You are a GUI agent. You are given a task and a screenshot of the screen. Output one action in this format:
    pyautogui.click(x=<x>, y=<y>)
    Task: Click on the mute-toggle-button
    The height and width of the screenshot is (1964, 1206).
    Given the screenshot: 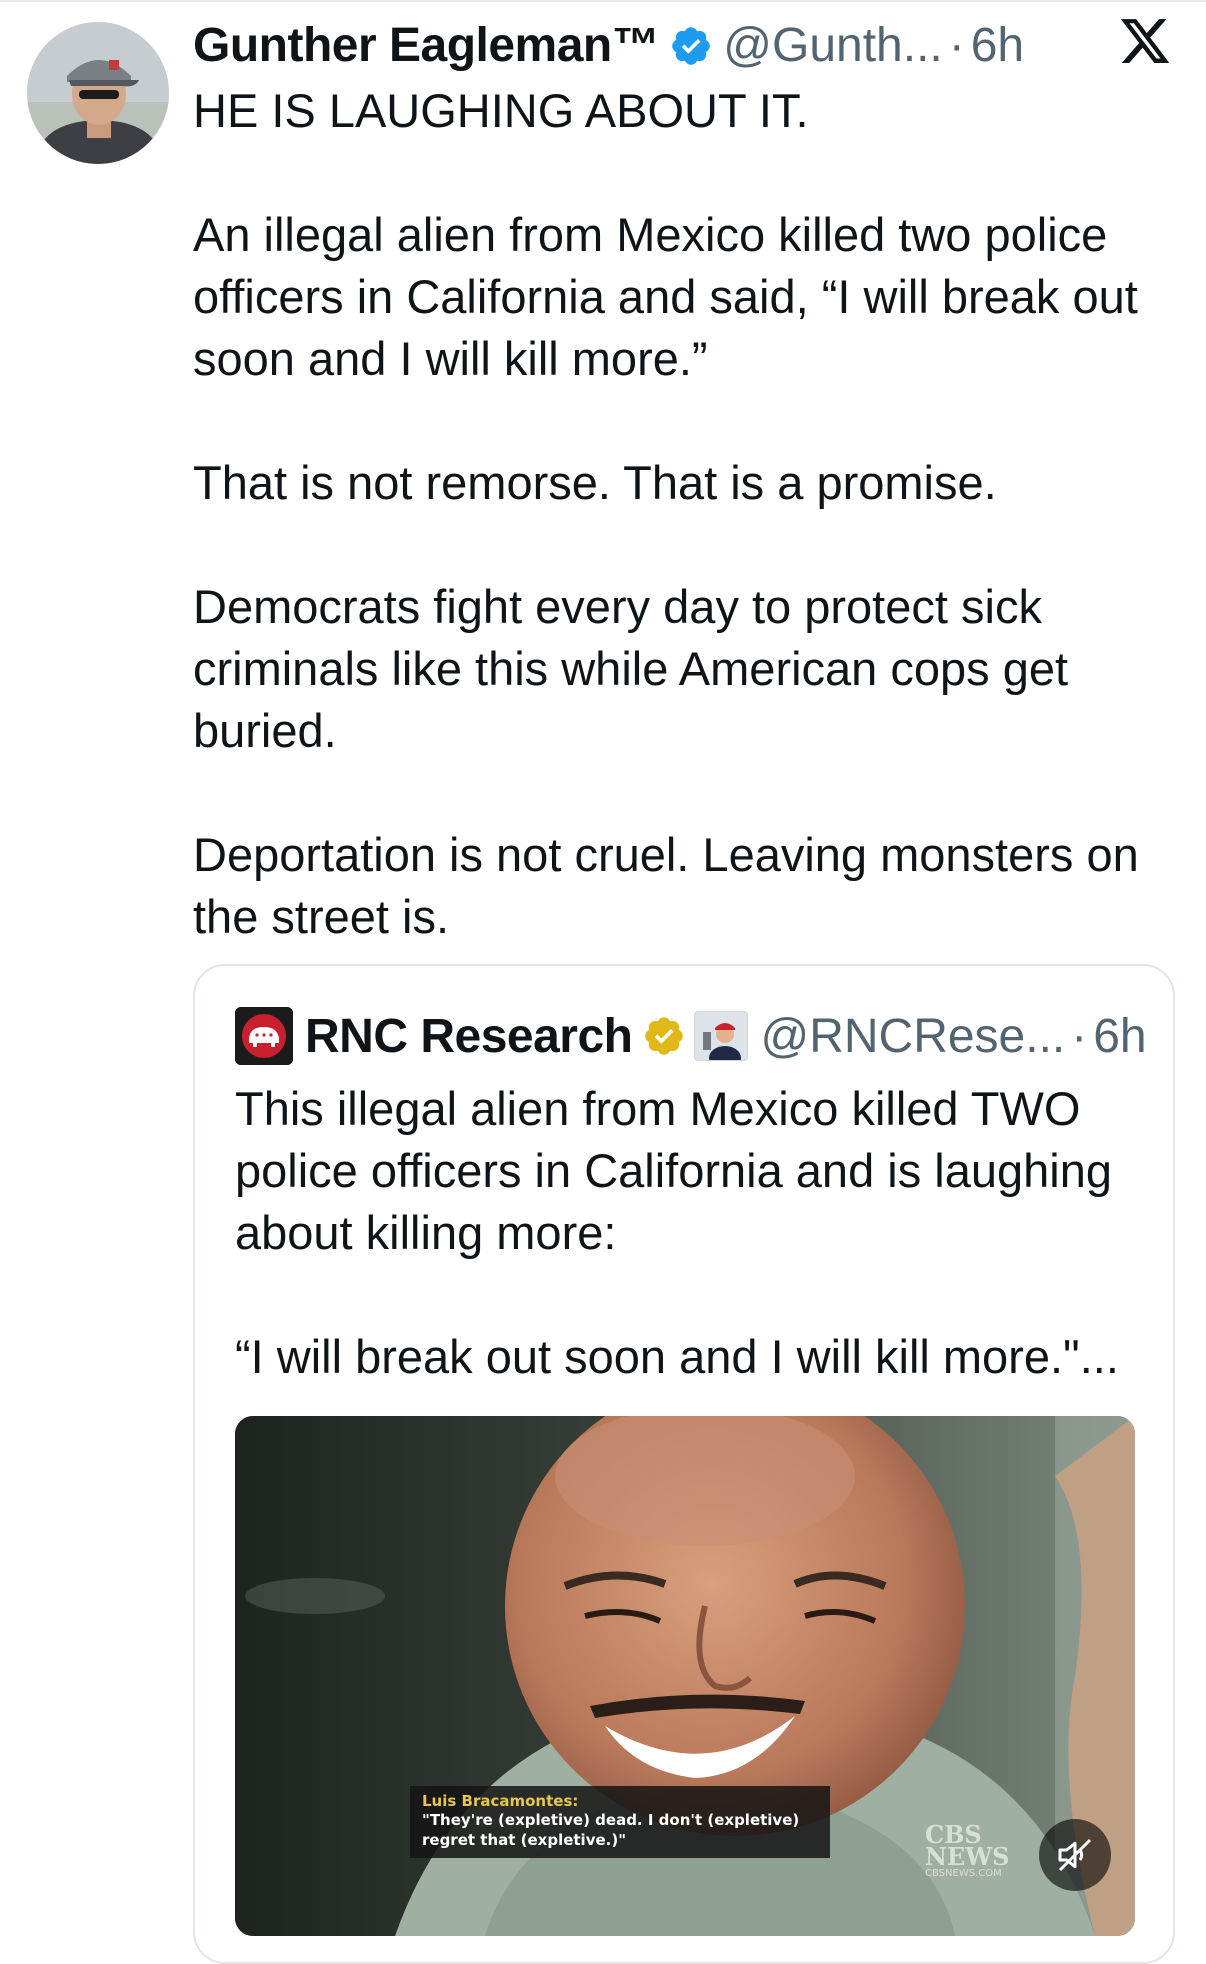 What is the action you would take?
    pyautogui.click(x=1075, y=1855)
    